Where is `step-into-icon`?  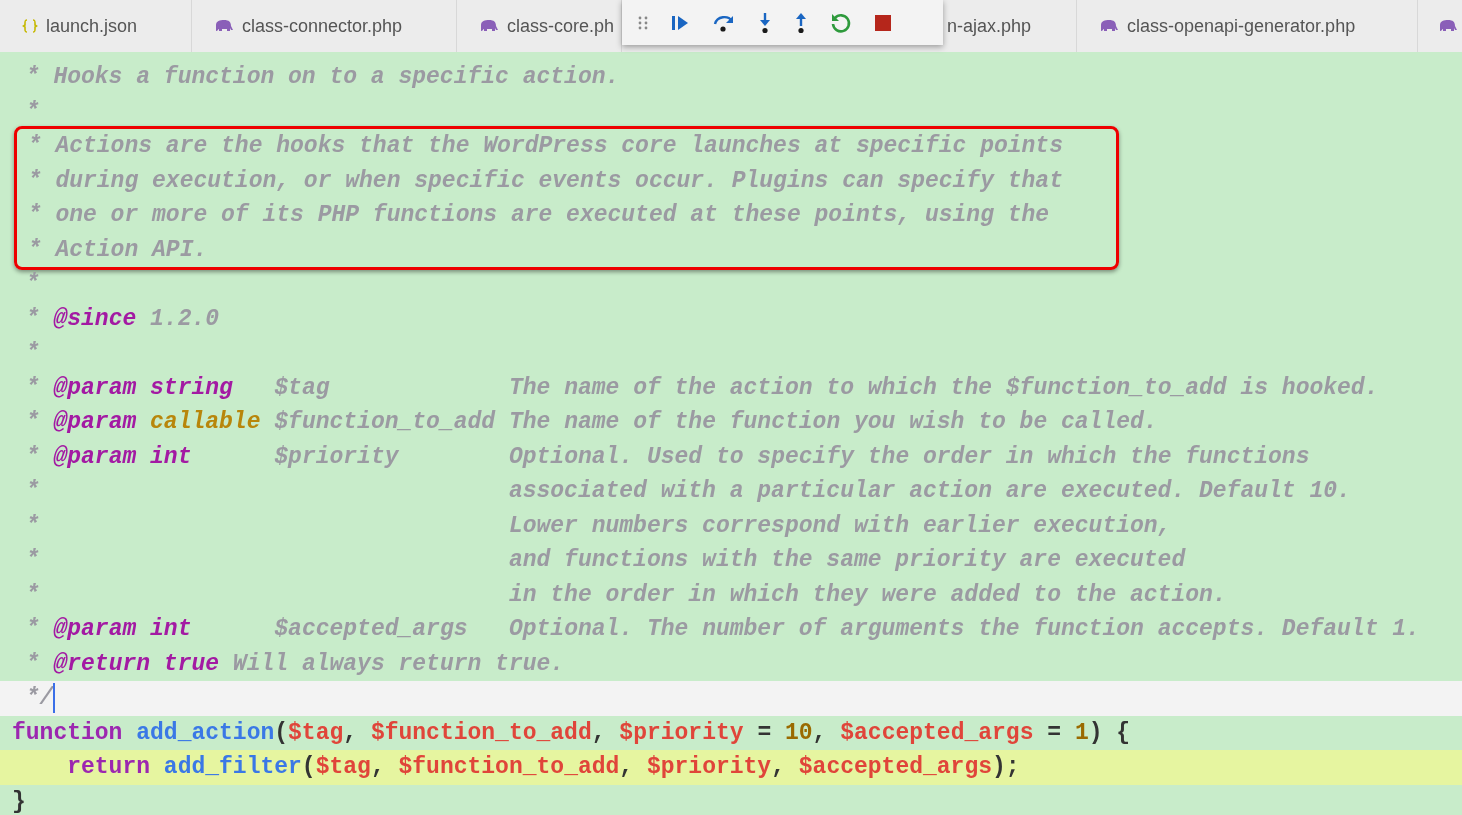 step-into-icon is located at coordinates (765, 22).